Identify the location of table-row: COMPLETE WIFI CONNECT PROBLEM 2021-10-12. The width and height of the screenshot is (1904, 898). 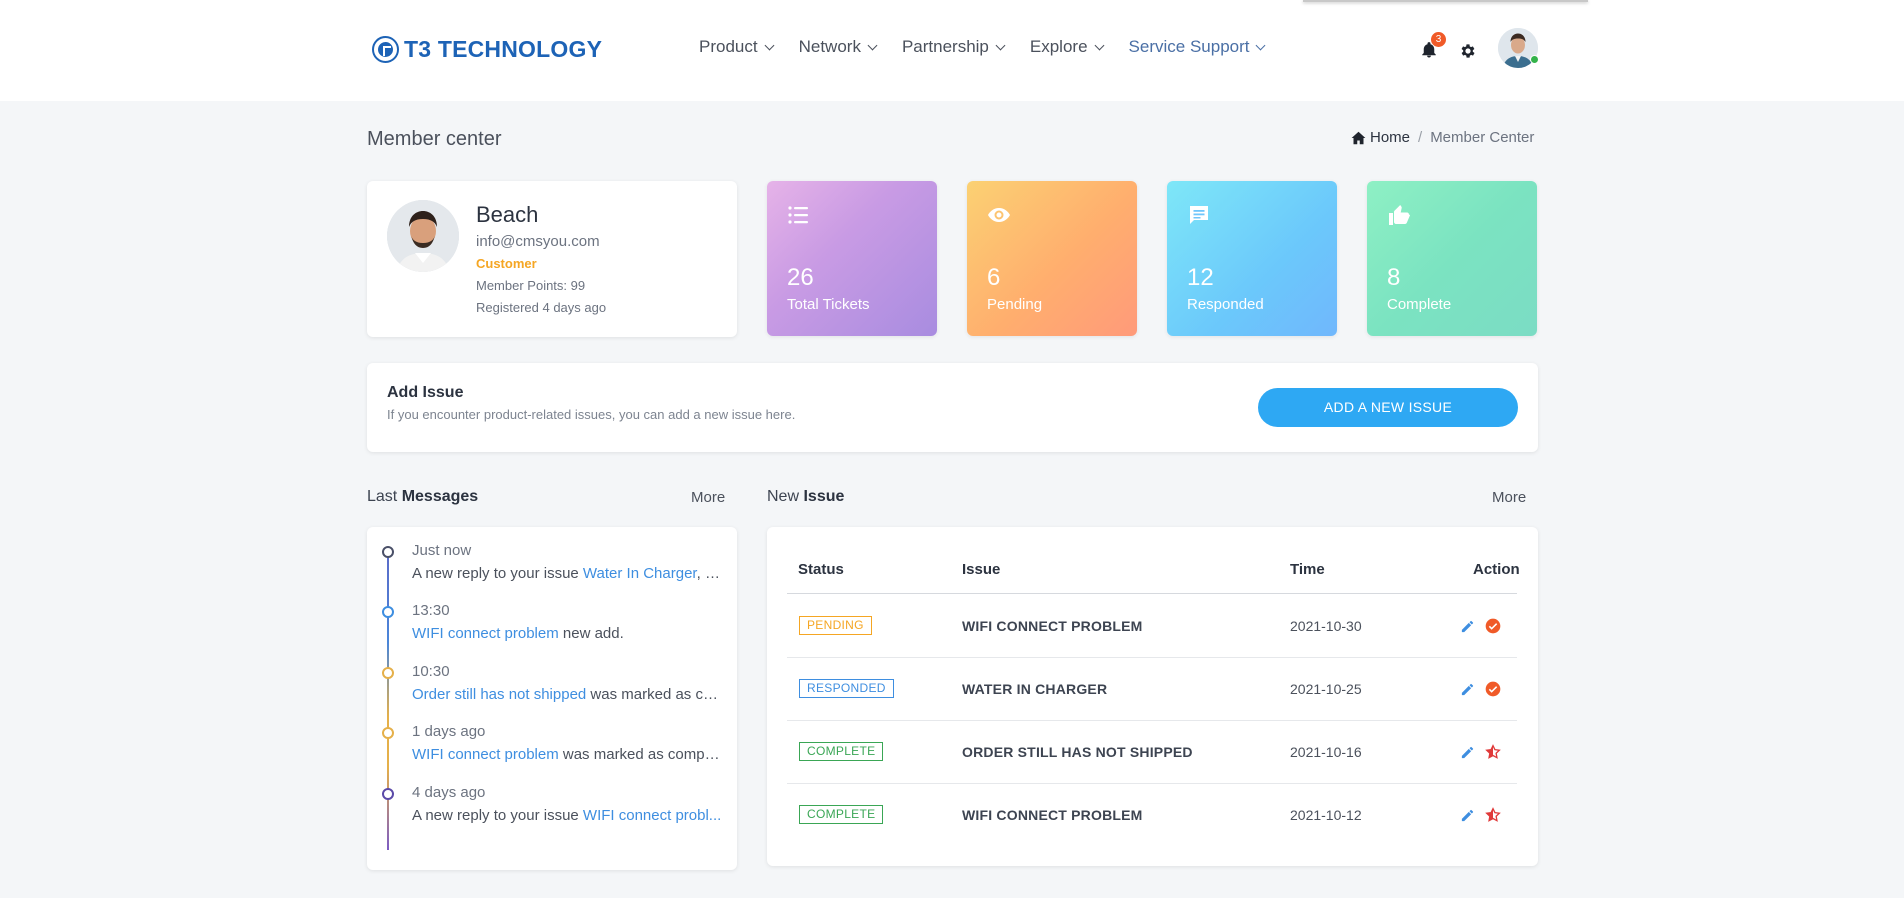
(1152, 815).